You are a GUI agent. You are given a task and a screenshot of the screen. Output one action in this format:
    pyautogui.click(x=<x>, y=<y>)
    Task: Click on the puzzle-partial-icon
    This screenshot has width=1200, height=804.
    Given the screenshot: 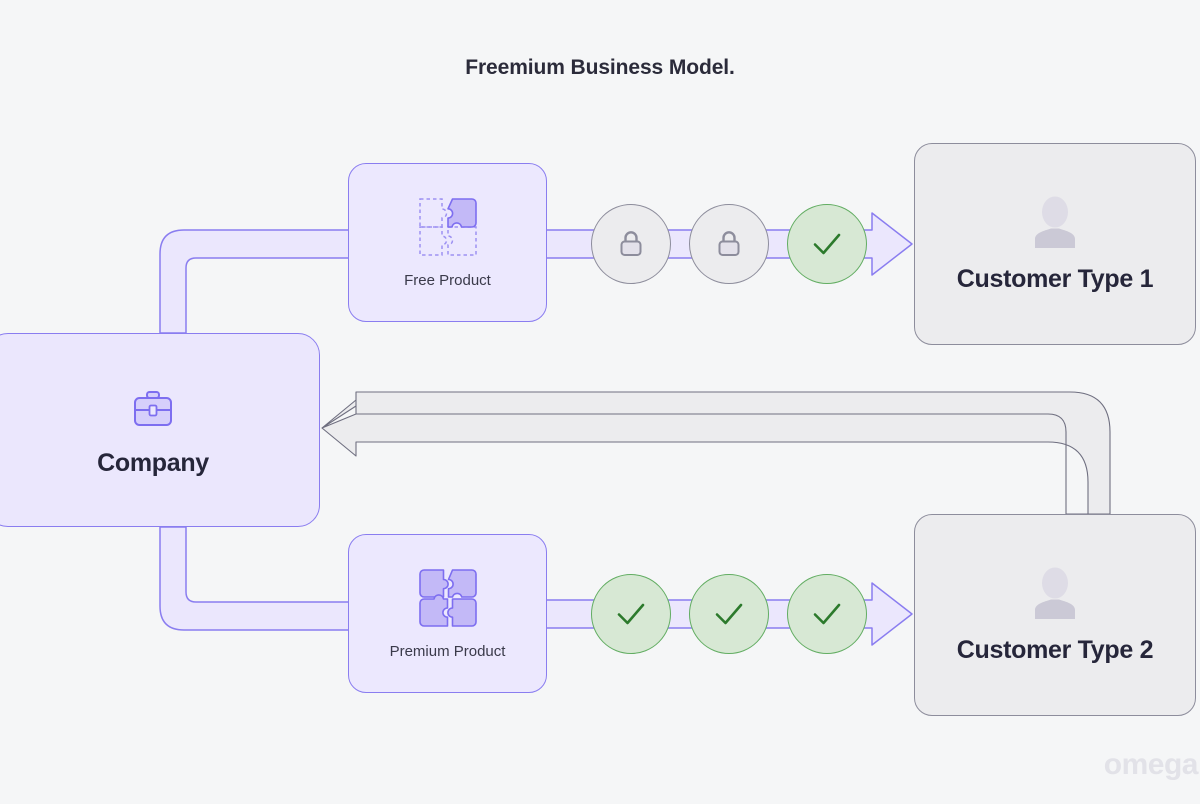 What is the action you would take?
    pyautogui.click(x=448, y=227)
    